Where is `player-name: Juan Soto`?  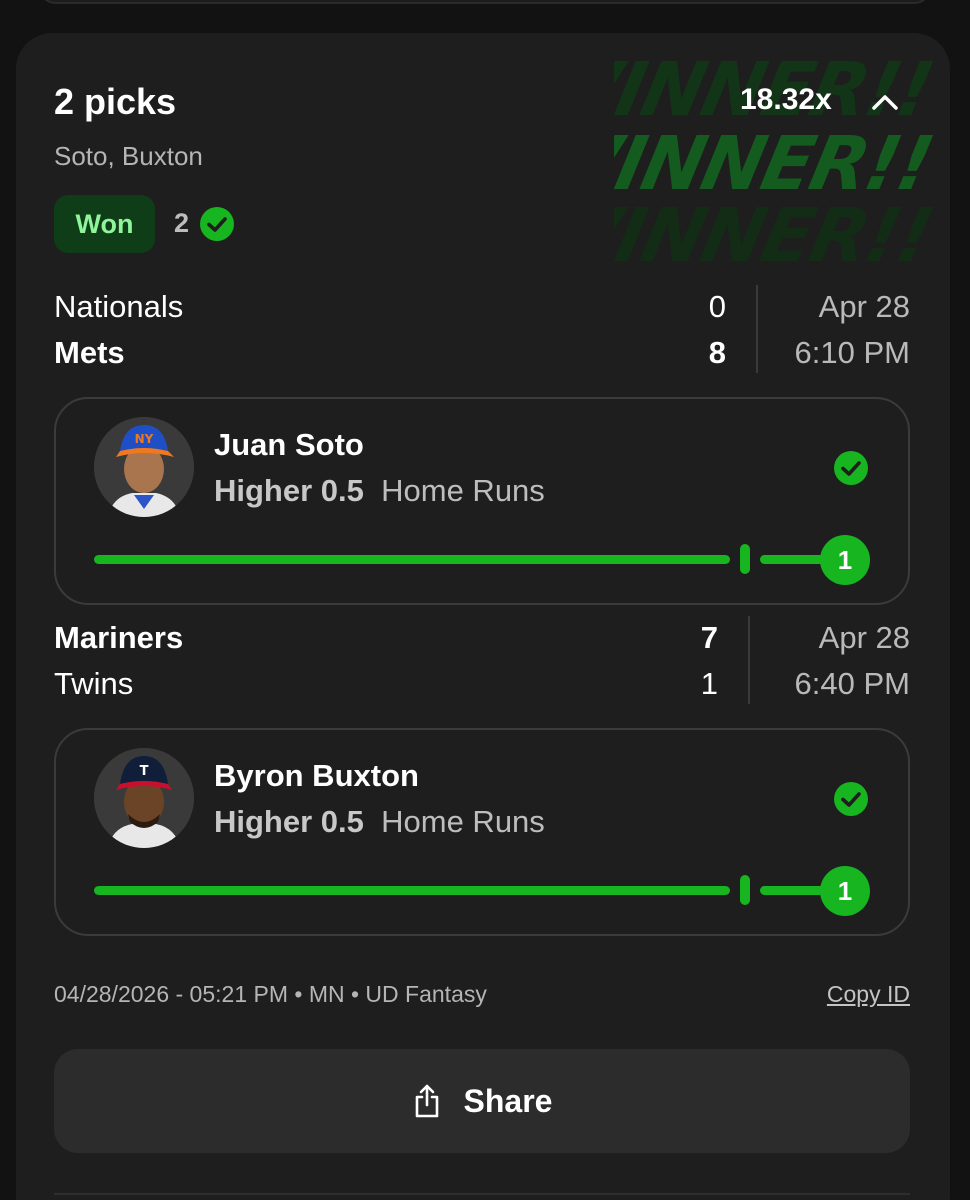 player-name: Juan Soto is located at coordinates (289, 444).